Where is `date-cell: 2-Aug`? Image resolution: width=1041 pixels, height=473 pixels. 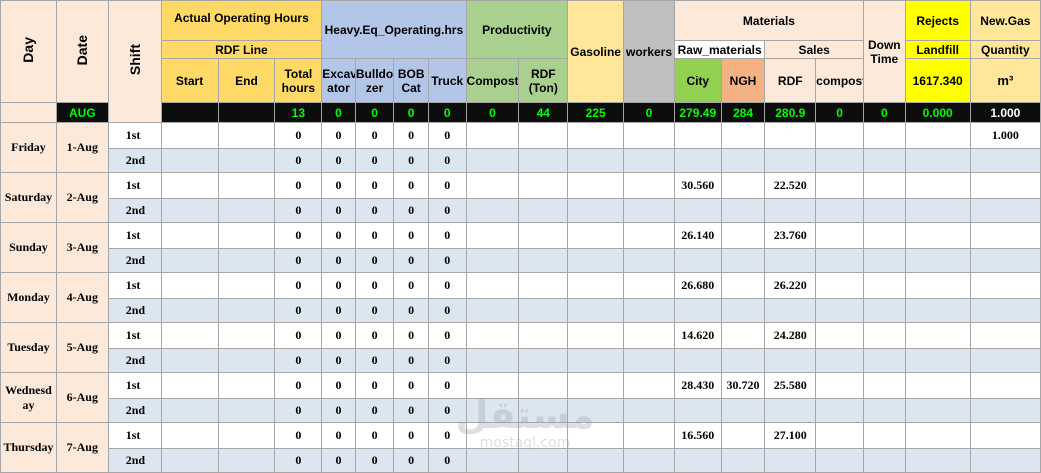
date-cell: 2-Aug is located at coordinates (82, 197).